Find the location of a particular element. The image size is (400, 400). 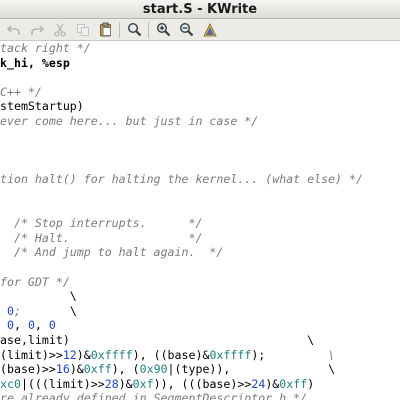

main-toolbar is located at coordinates (200, 30).